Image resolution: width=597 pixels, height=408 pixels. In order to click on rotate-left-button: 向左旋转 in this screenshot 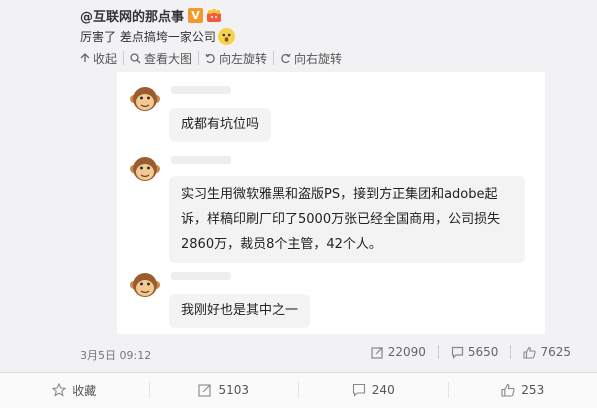, I will do `click(237, 58)`.